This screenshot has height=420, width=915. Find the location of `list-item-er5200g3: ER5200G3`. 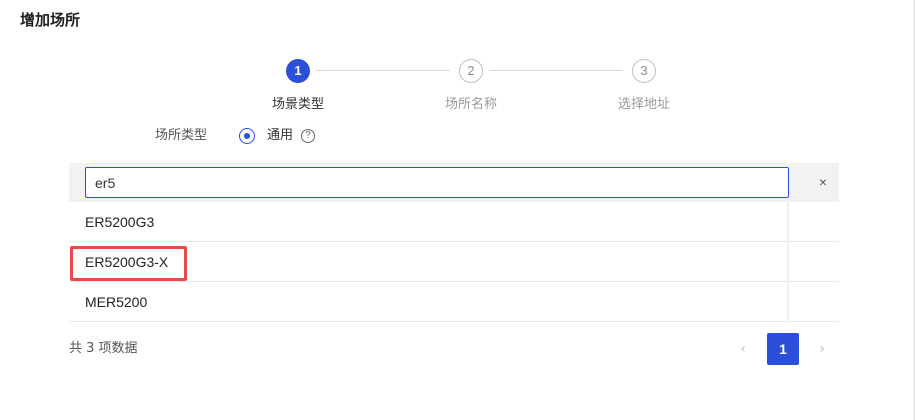

list-item-er5200g3: ER5200G3 is located at coordinates (454, 222).